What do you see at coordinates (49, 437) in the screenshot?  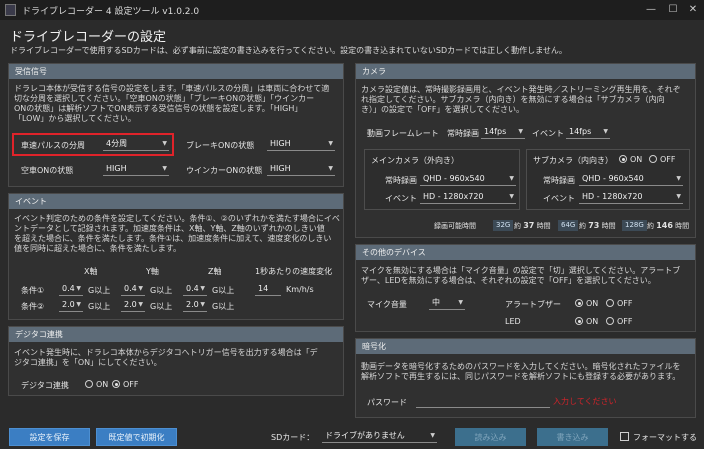 I see `save-button: 設定を保存` at bounding box center [49, 437].